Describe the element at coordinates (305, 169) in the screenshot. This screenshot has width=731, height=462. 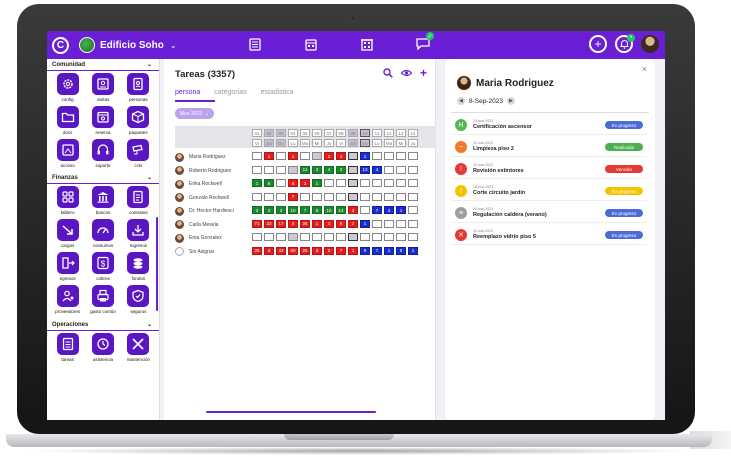
I see `task-count-cell: 11` at that location.